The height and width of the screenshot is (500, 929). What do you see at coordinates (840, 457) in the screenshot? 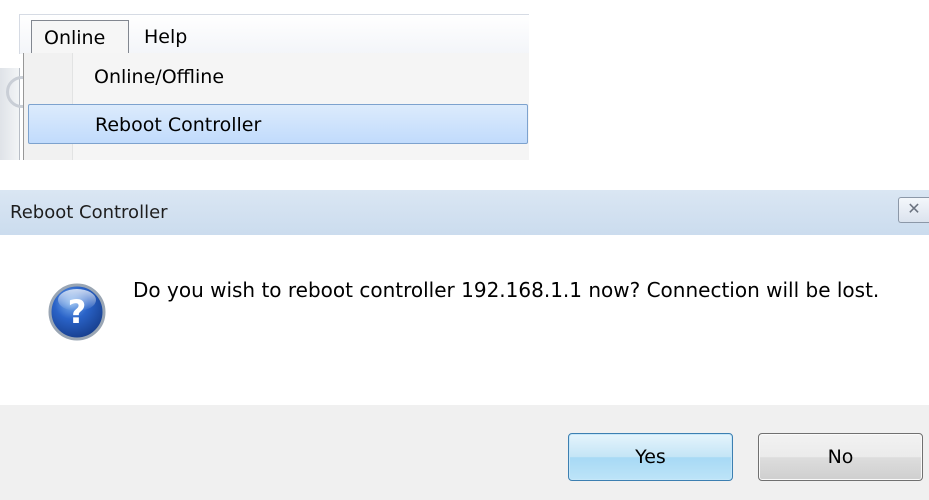
I see `no-button: No` at bounding box center [840, 457].